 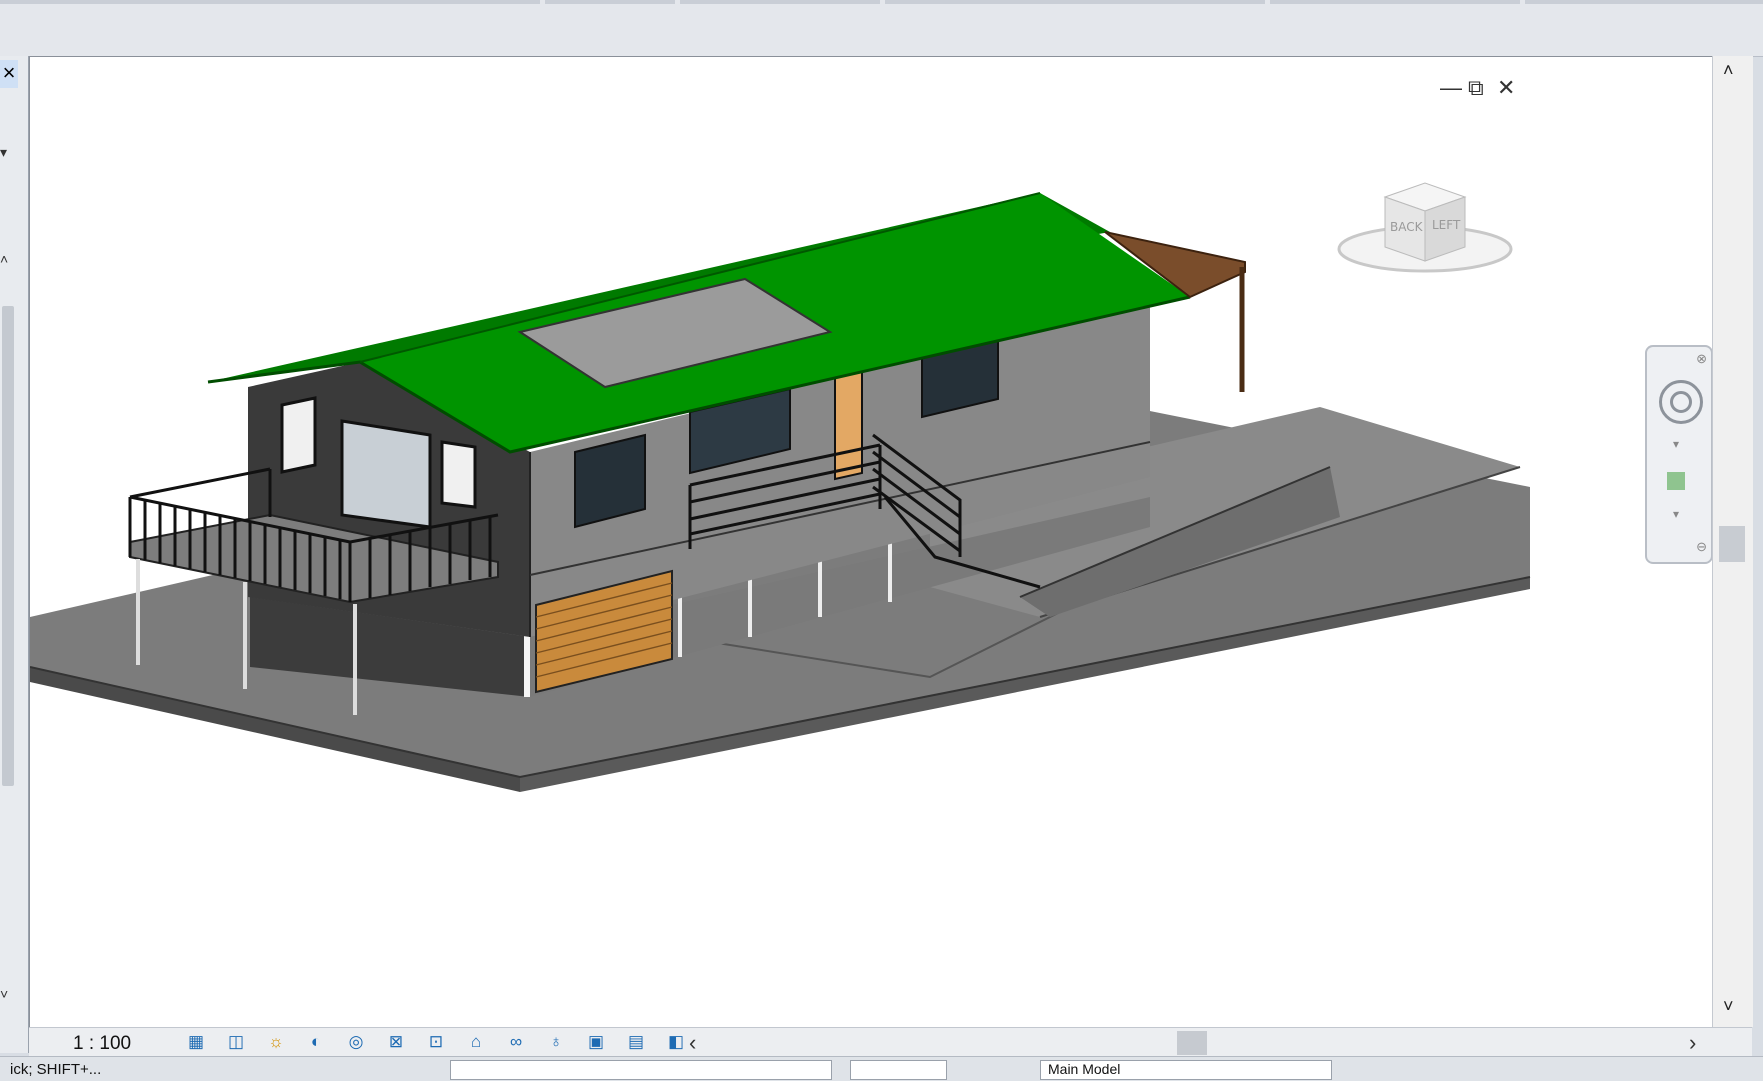 I want to click on status-bar: ick; SHIFT+... Main Model, so click(x=881, y=1068).